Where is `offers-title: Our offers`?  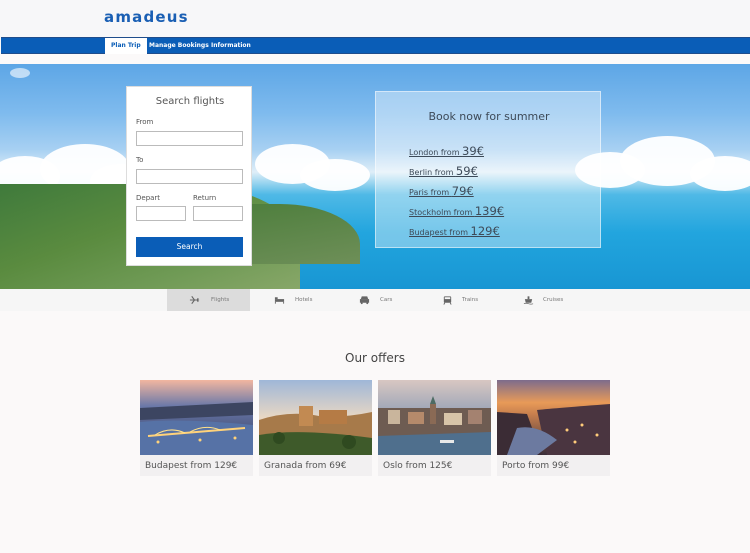
offers-title: Our offers is located at coordinates (375, 358).